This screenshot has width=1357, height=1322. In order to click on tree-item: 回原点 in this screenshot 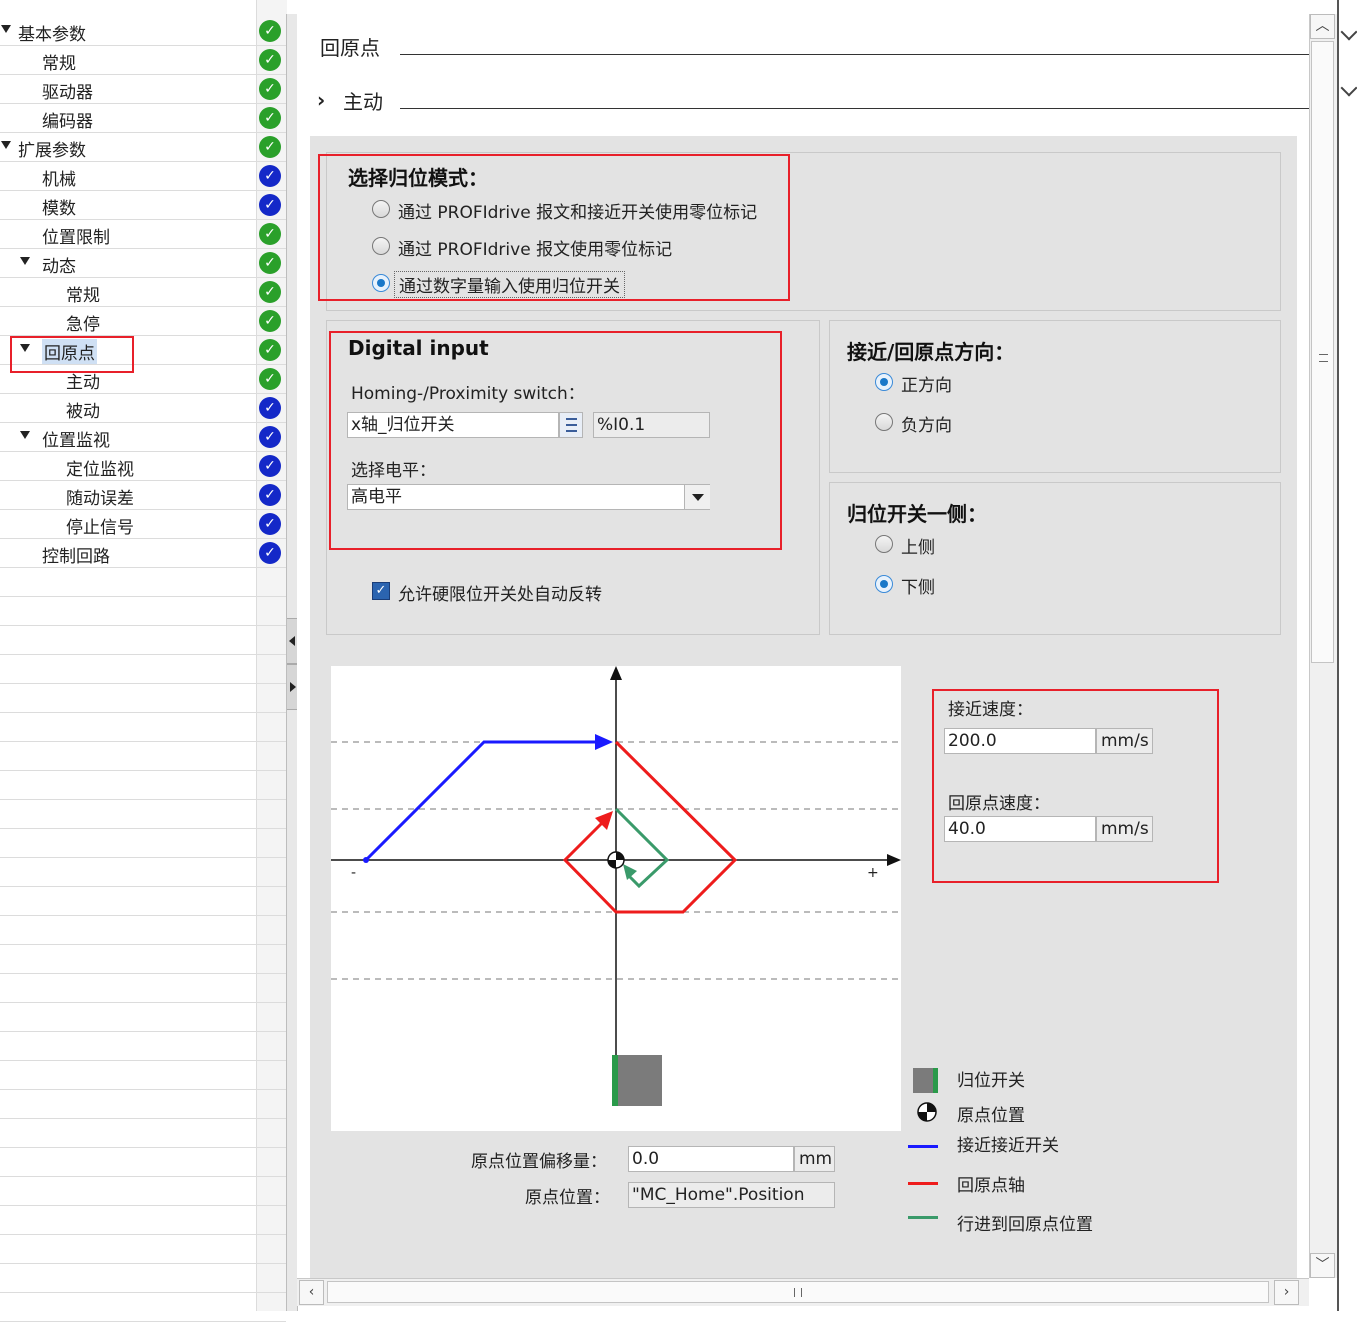, I will do `click(128, 350)`.